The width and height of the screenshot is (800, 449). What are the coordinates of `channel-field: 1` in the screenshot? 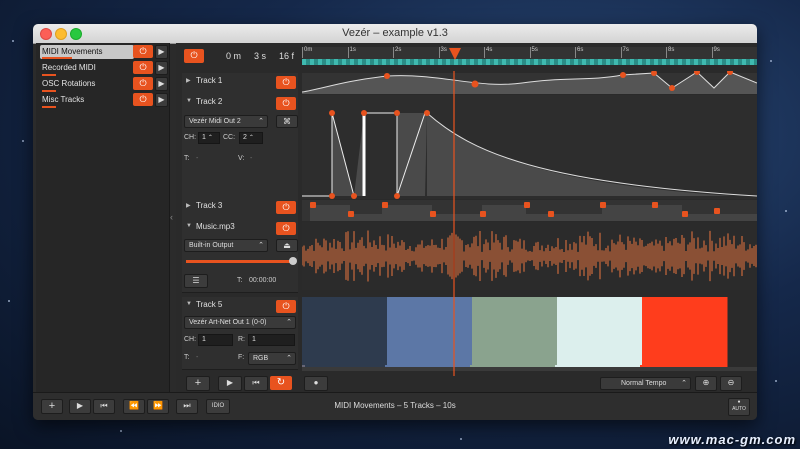 It's located at (215, 340).